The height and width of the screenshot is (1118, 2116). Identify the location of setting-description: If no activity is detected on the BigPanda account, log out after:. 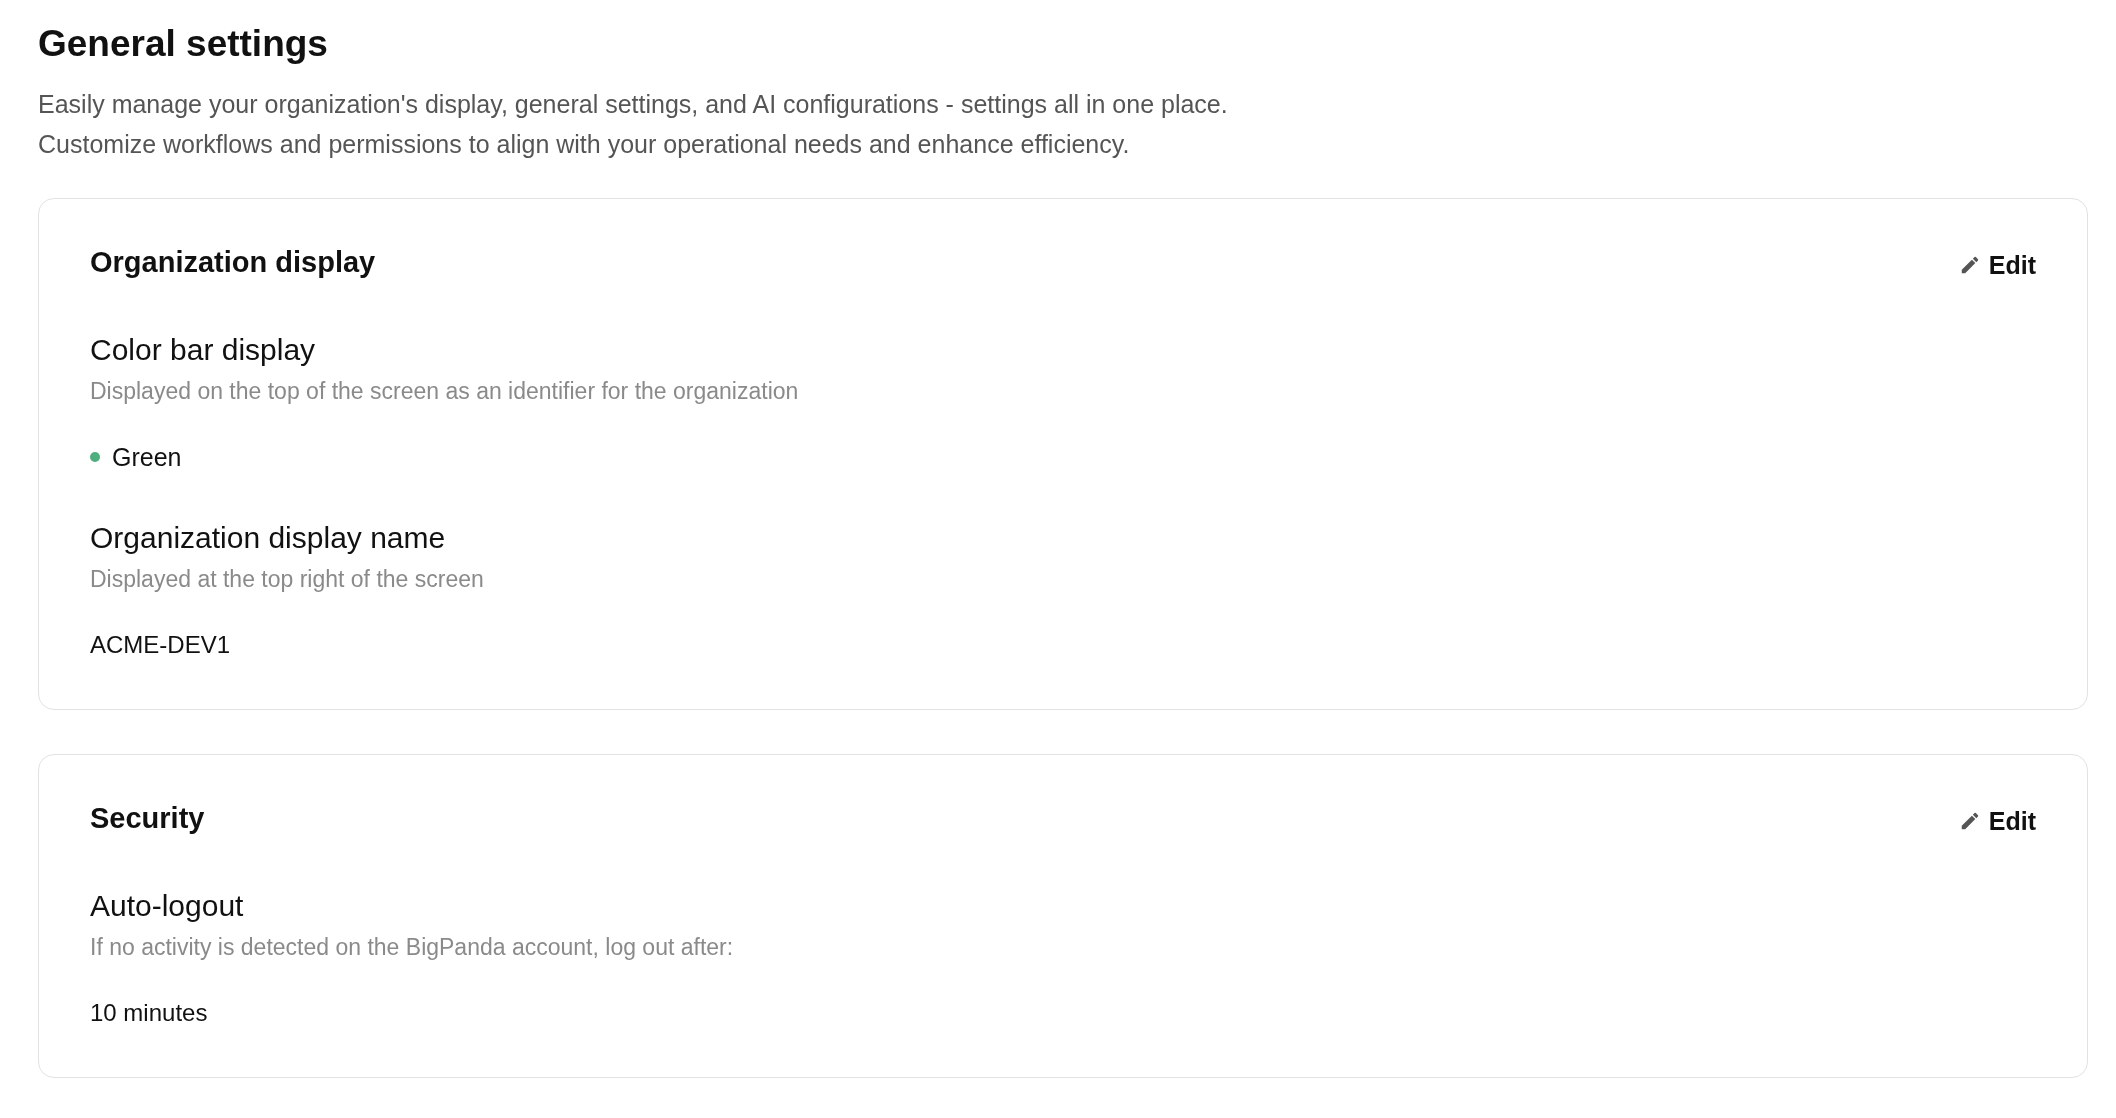
(412, 947).